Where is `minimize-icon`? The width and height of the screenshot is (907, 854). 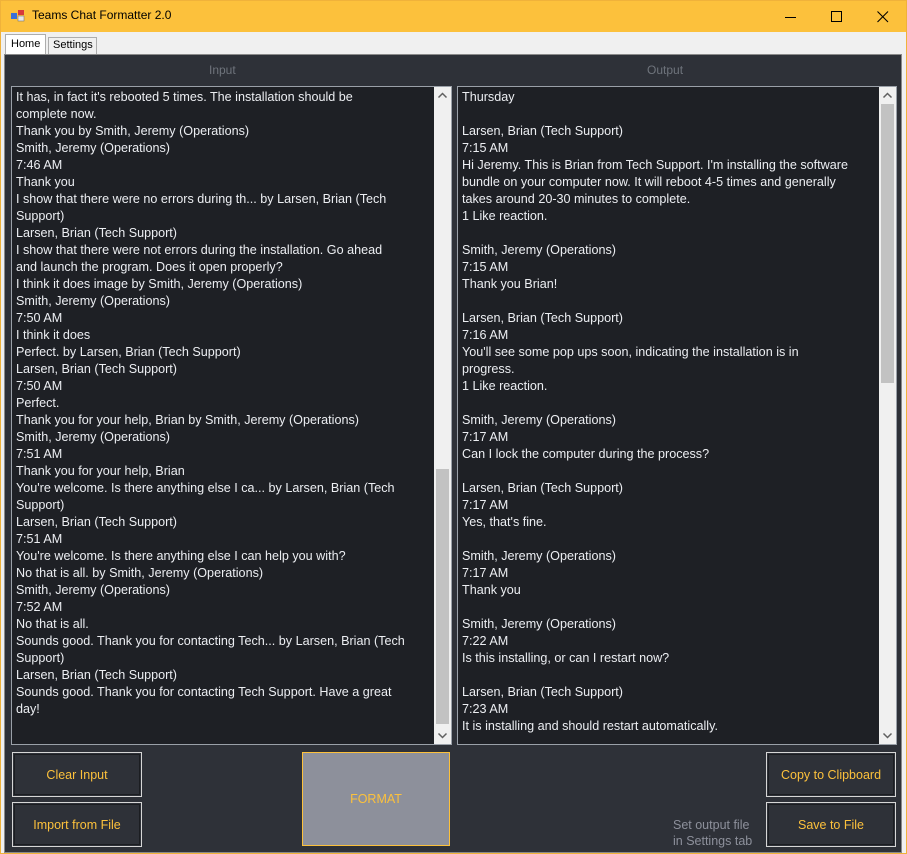
minimize-icon is located at coordinates (790, 17).